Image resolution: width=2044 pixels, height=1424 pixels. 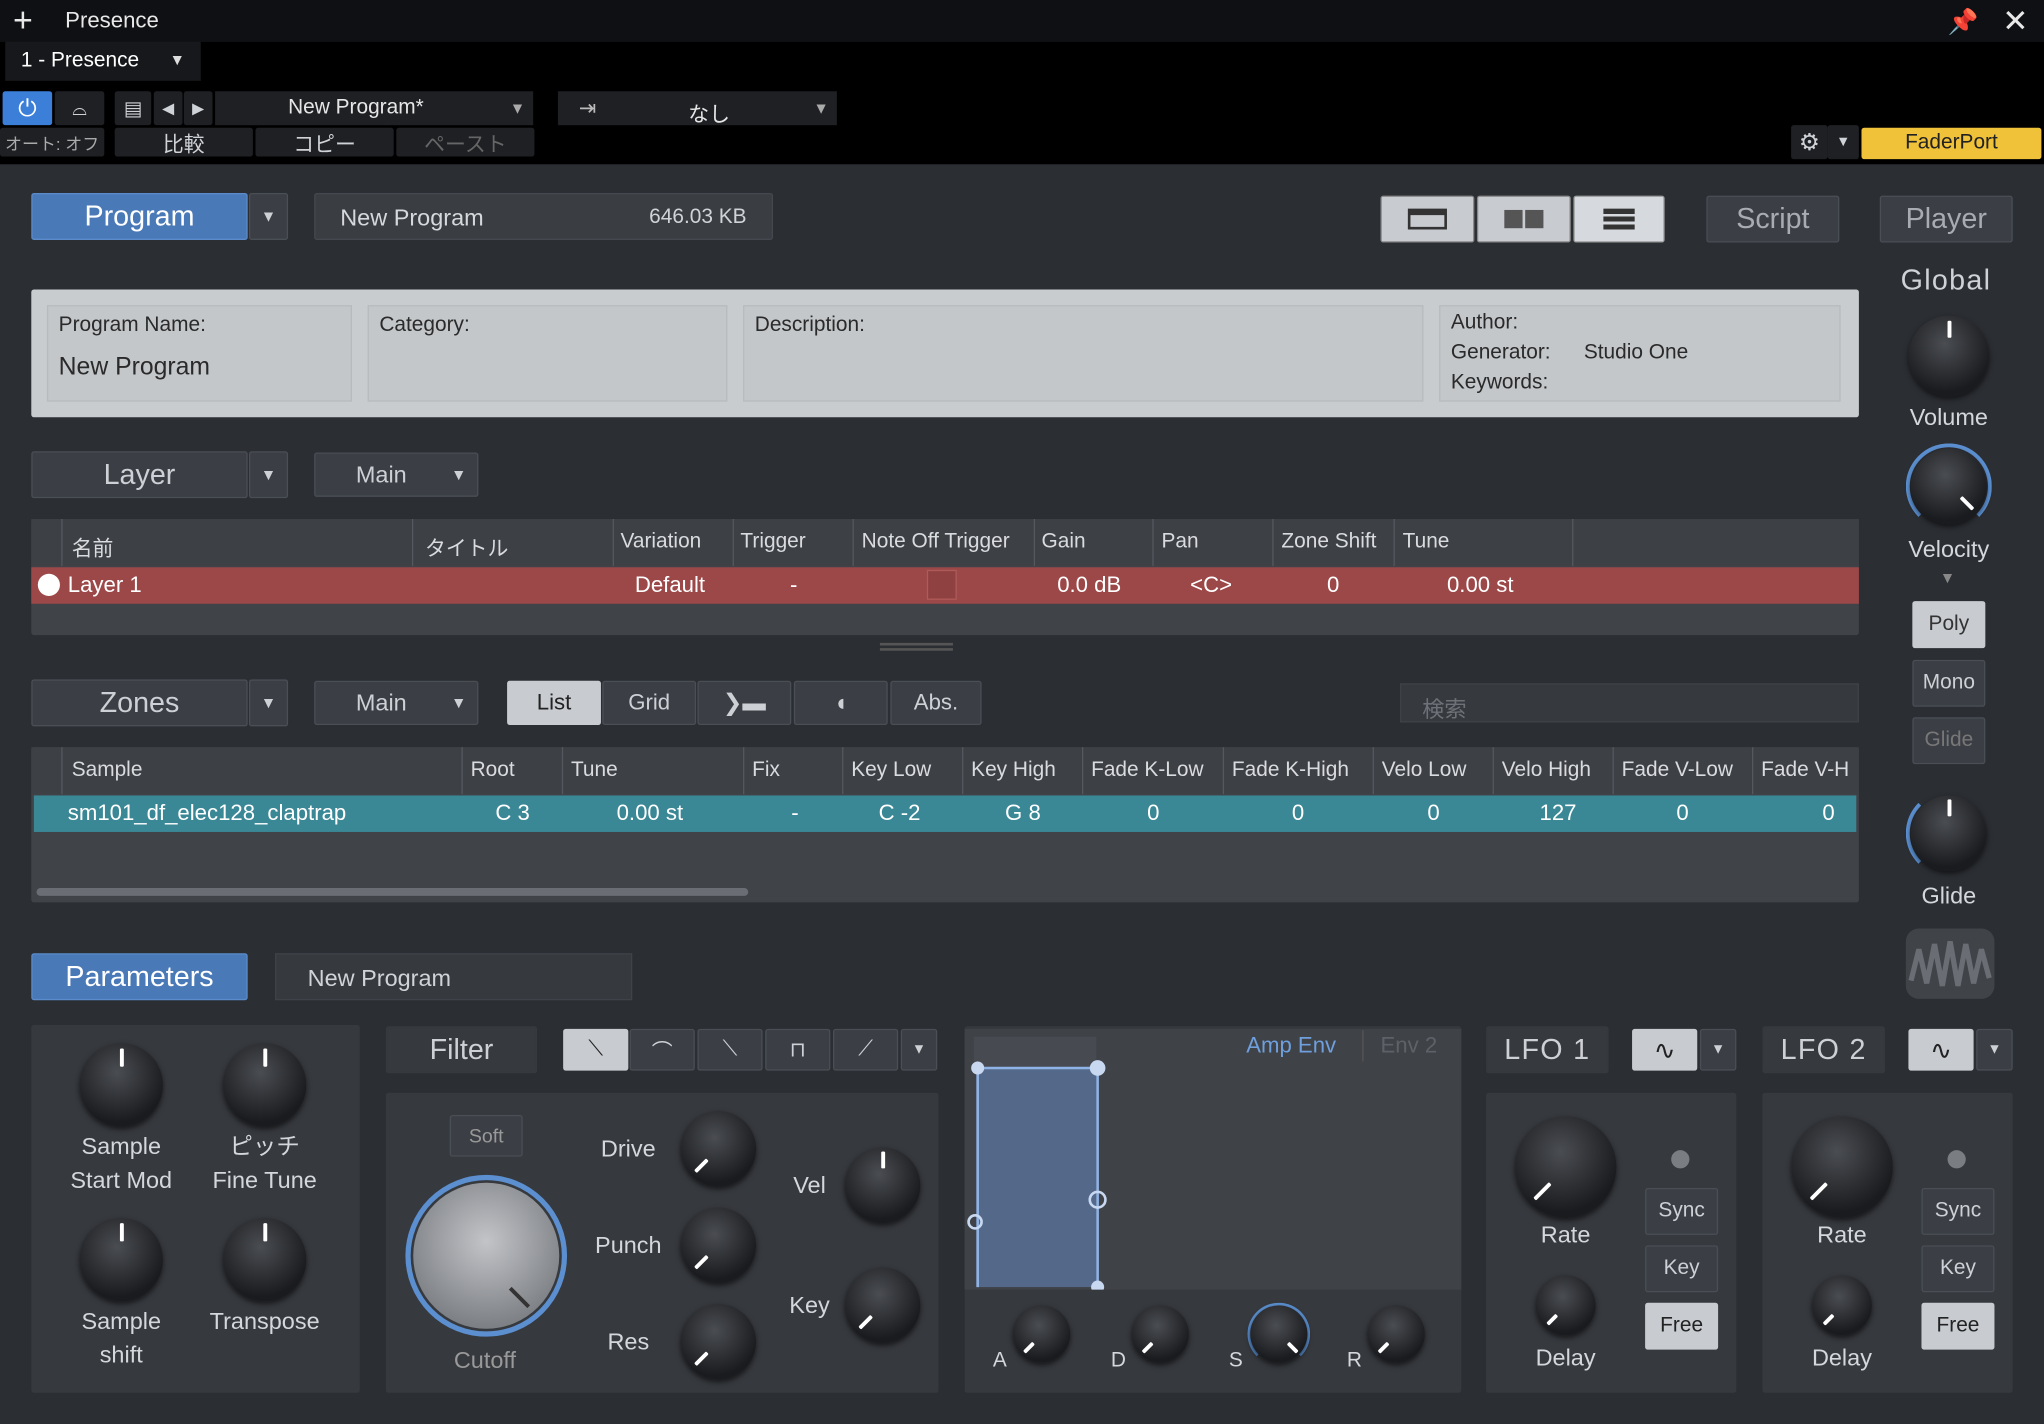 I want to click on lfo1-sine-icon: ∿, so click(x=1665, y=1049).